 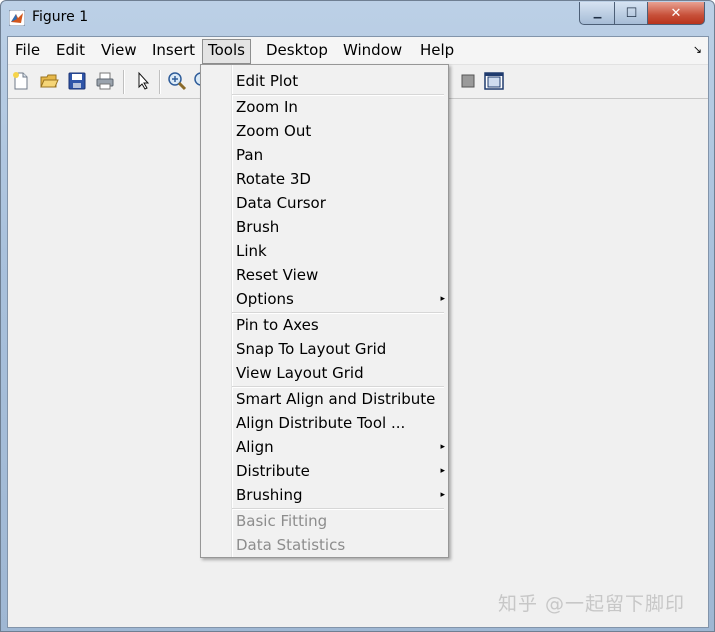 What do you see at coordinates (324, 399) in the screenshot?
I see `menu-item-smart-align-and-distribute: Smart Align and Distribute` at bounding box center [324, 399].